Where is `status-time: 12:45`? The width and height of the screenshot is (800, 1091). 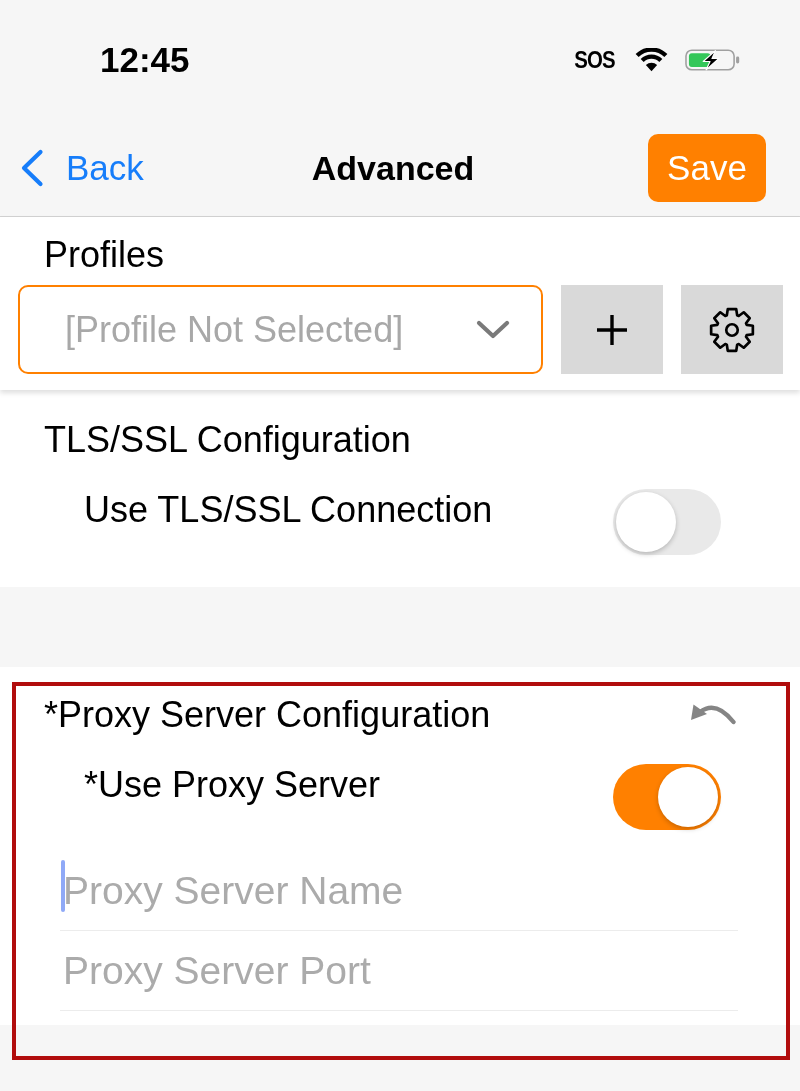
status-time: 12:45 is located at coordinates (145, 60).